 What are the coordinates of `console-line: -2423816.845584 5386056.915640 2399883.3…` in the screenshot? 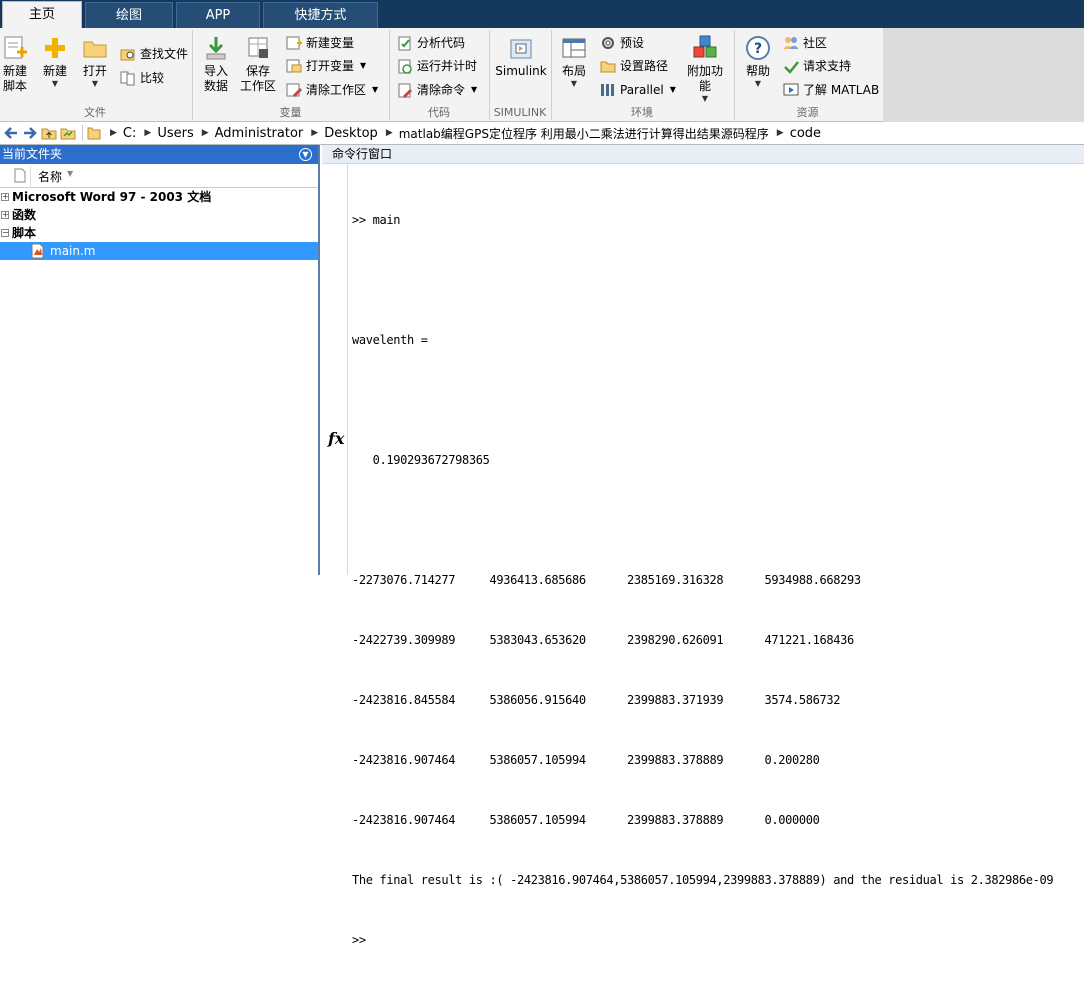 It's located at (596, 700).